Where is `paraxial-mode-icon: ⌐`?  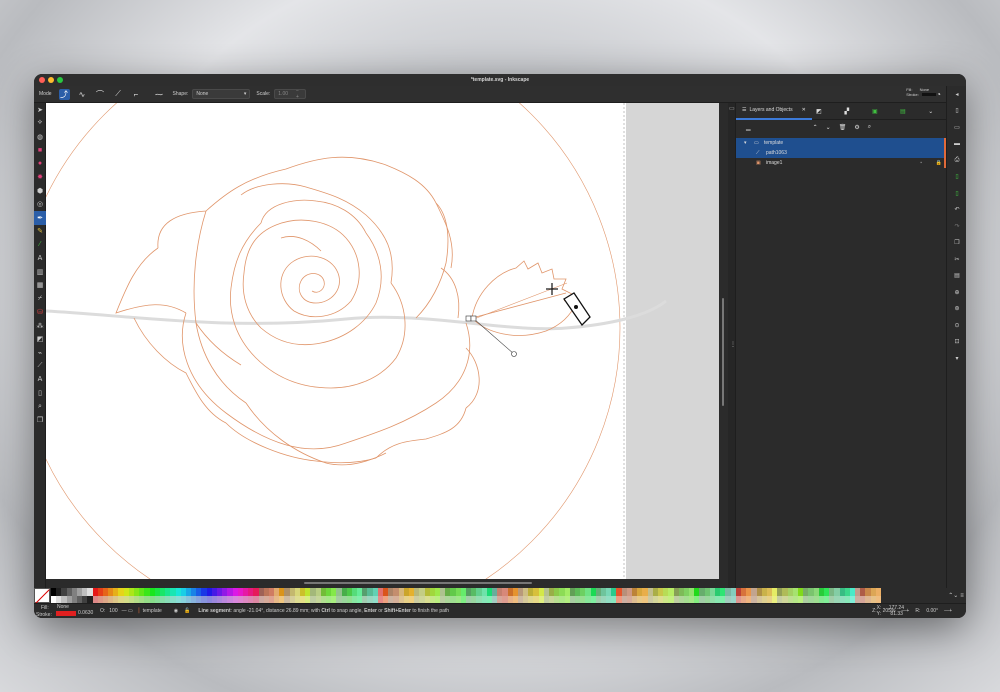
paraxial-mode-icon: ⌐ is located at coordinates (136, 94).